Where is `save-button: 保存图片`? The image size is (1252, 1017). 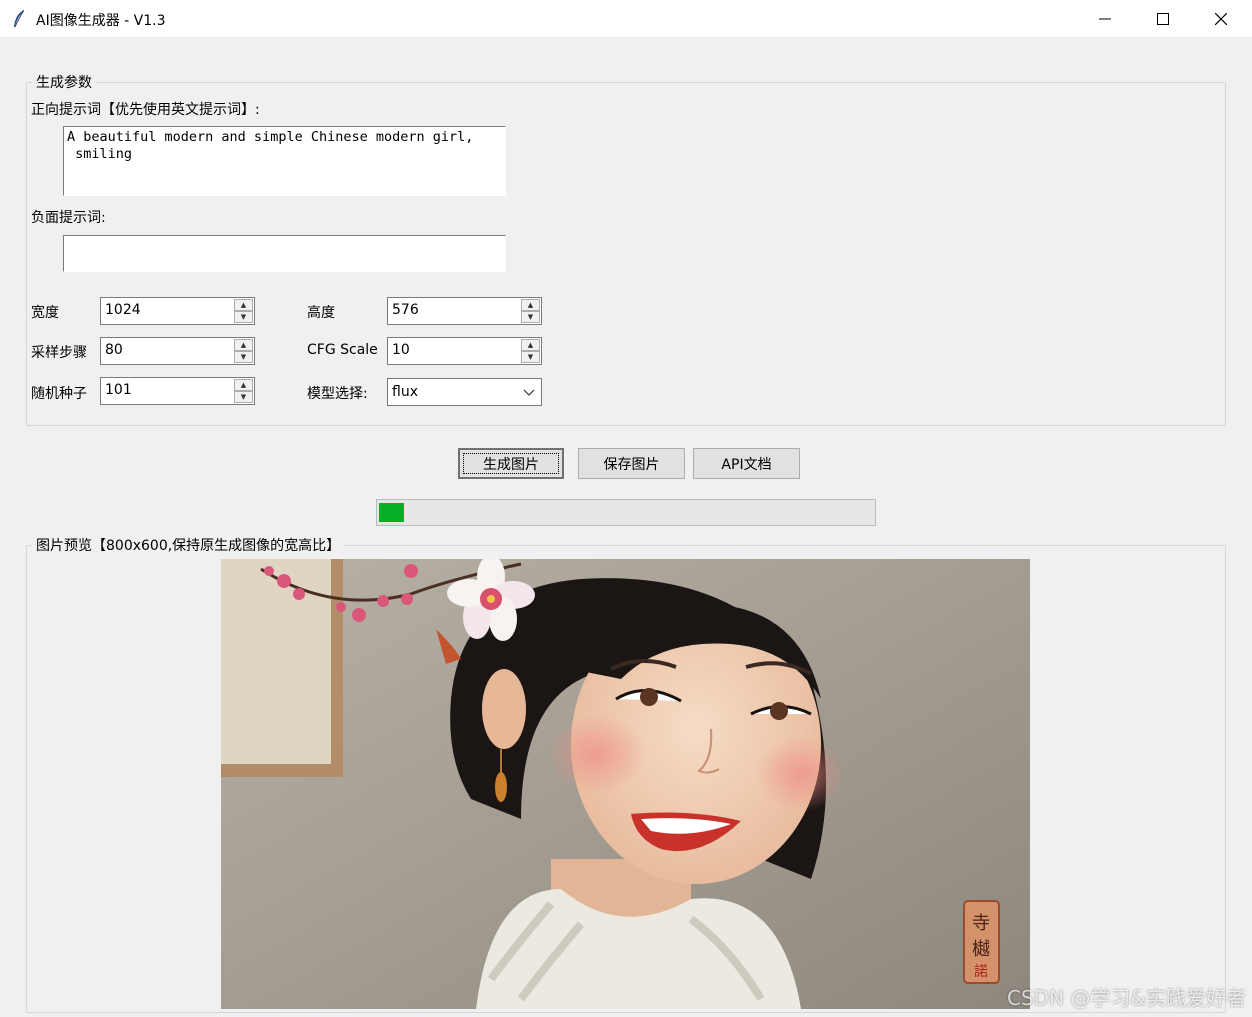 save-button: 保存图片 is located at coordinates (631, 463).